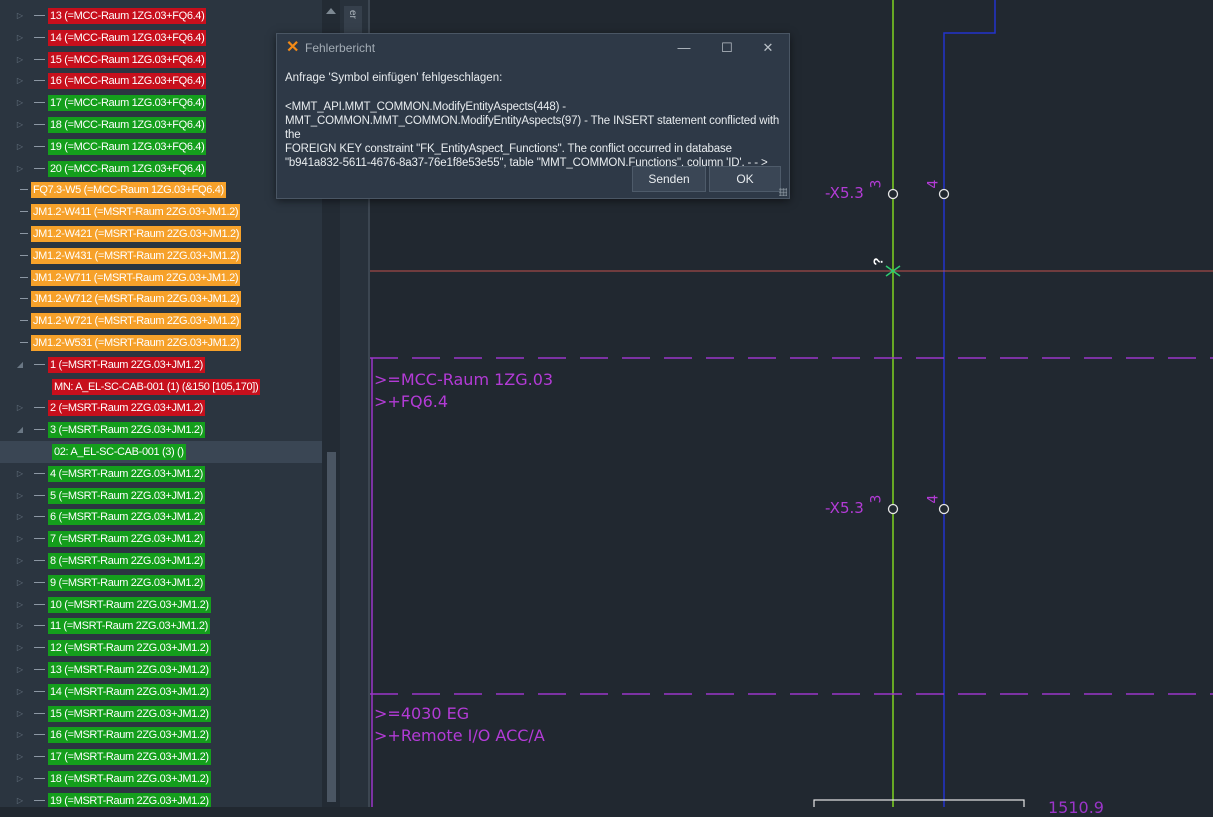 This screenshot has height=817, width=1213. I want to click on pin-label-3-mid: 3, so click(876, 499).